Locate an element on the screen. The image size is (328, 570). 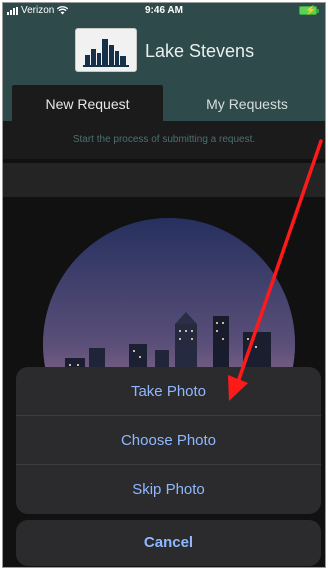
app-title: Lake Stevens is located at coordinates (200, 51).